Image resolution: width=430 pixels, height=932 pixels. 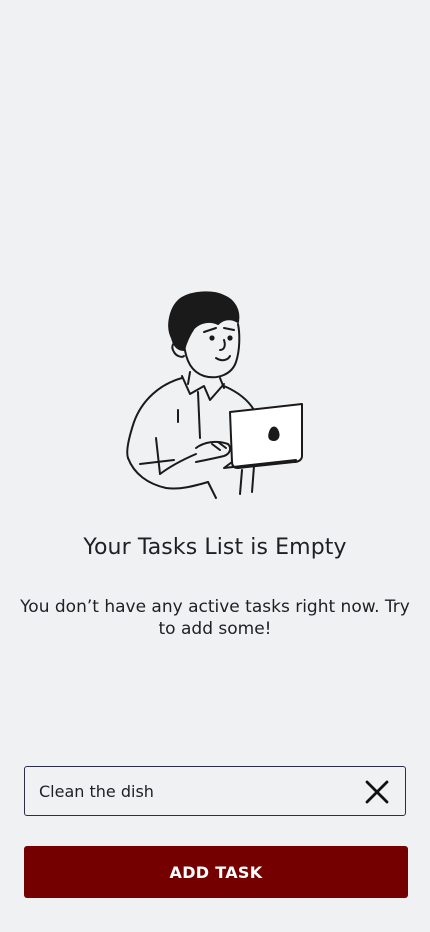 I want to click on task-input-container, so click(x=215, y=791).